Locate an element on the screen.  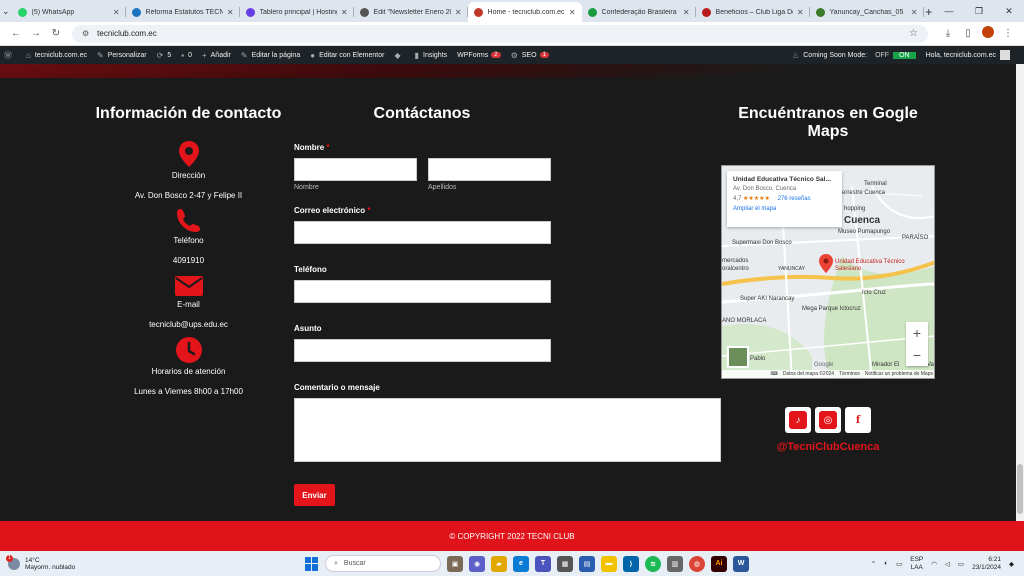
seo-badge: 1 is located at coordinates (544, 55).